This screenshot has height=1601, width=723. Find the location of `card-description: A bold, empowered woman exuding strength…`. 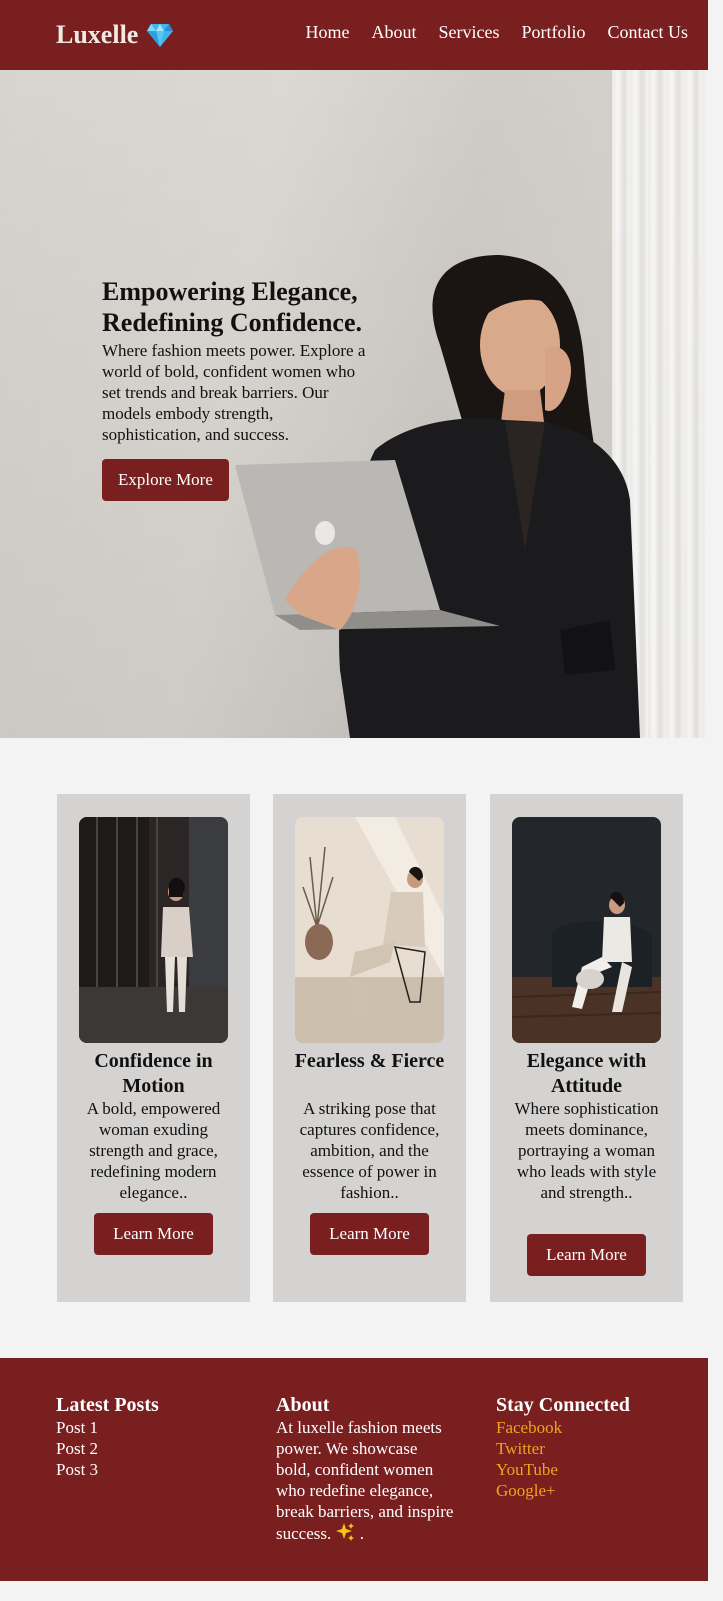

card-description: A bold, empowered woman exuding strength… is located at coordinates (153, 1150).